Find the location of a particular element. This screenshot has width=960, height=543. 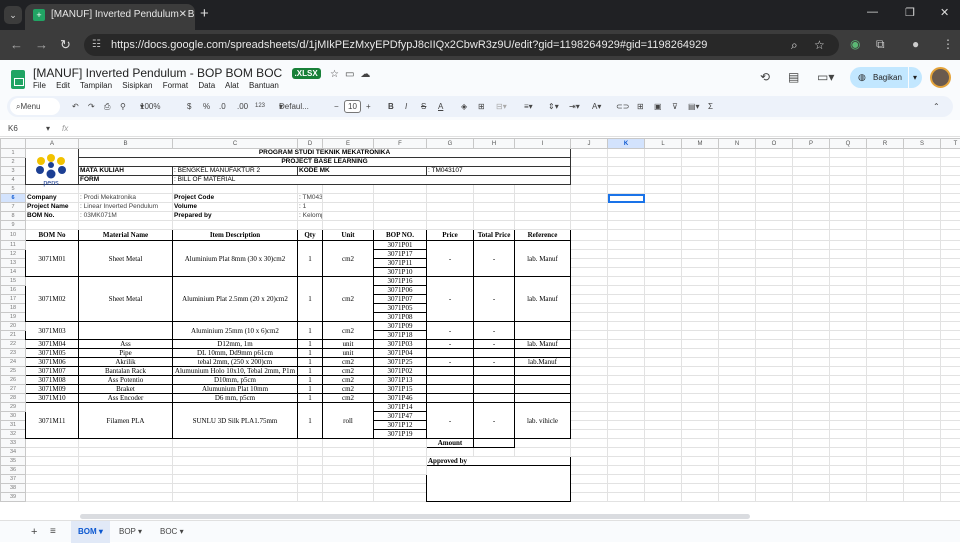

cell-s18 is located at coordinates (922, 308).